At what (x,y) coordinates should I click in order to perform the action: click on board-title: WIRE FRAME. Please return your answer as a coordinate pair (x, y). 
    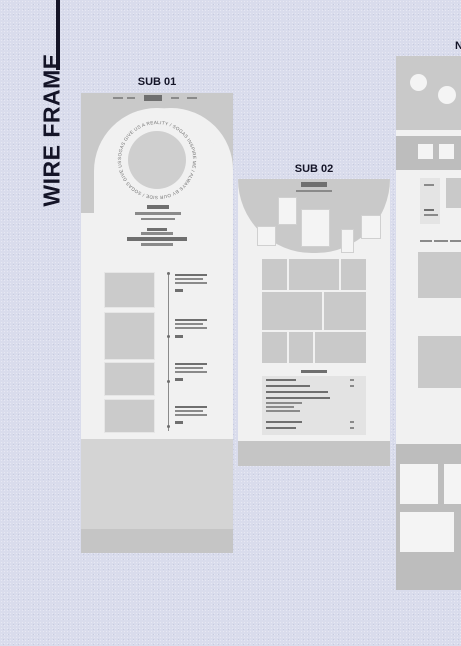
    Looking at the image, I should click on (51, 130).